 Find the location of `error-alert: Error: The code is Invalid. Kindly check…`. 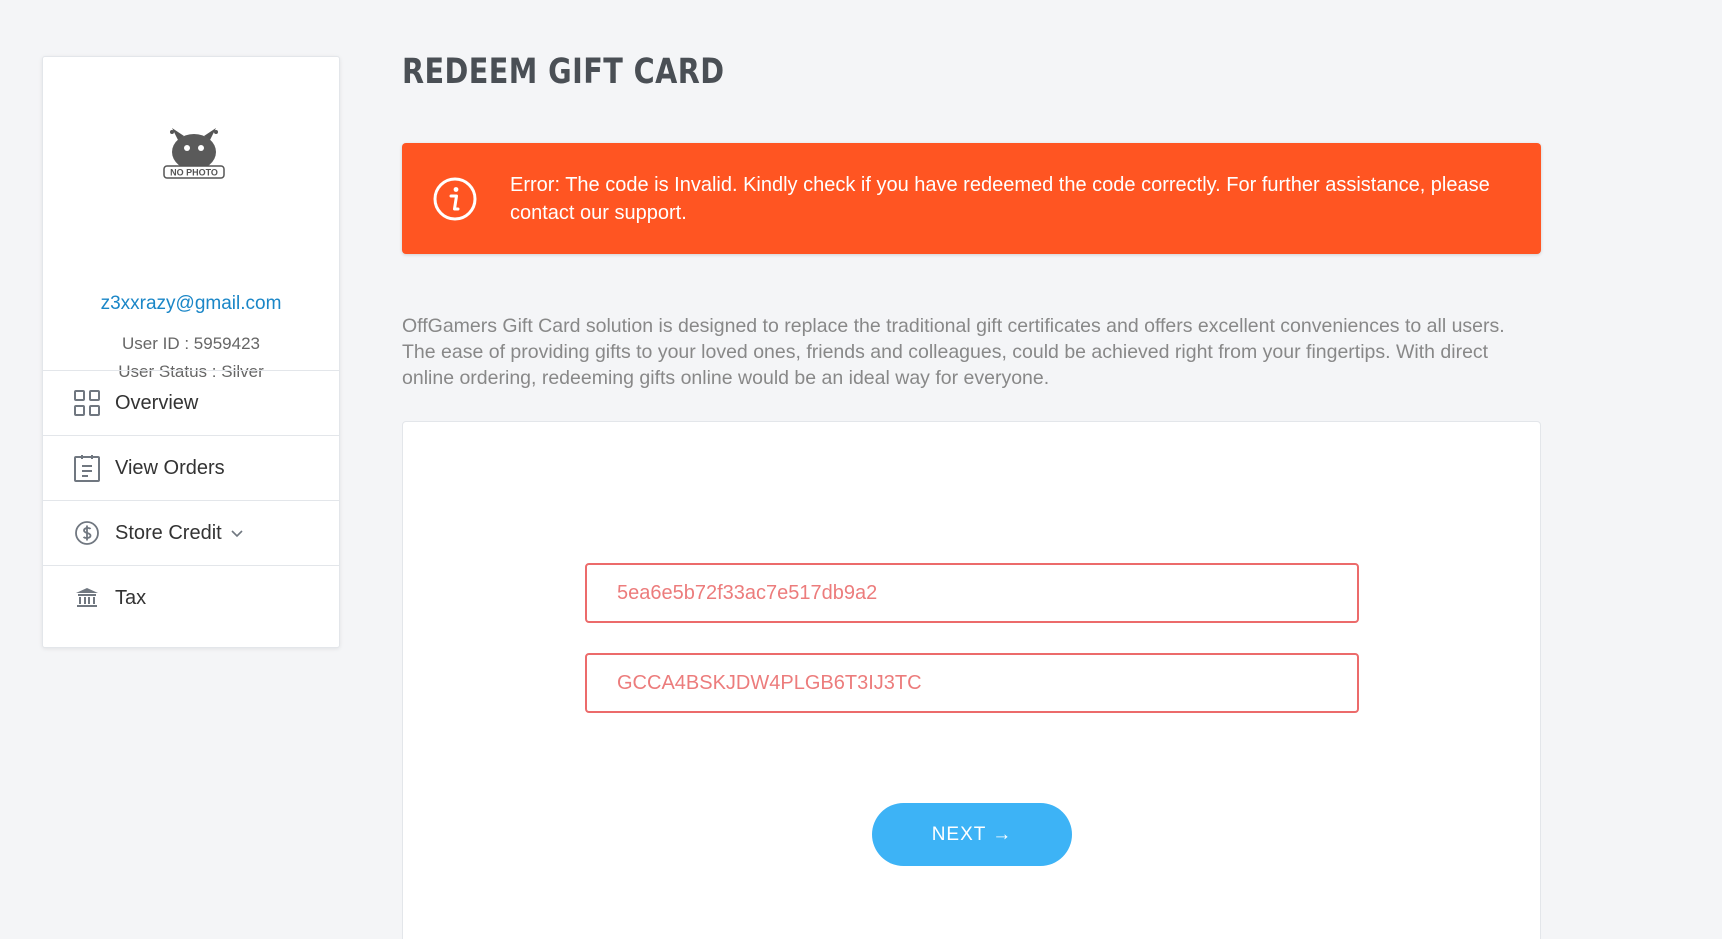

error-alert: Error: The code is Invalid. Kindly check… is located at coordinates (971, 198).